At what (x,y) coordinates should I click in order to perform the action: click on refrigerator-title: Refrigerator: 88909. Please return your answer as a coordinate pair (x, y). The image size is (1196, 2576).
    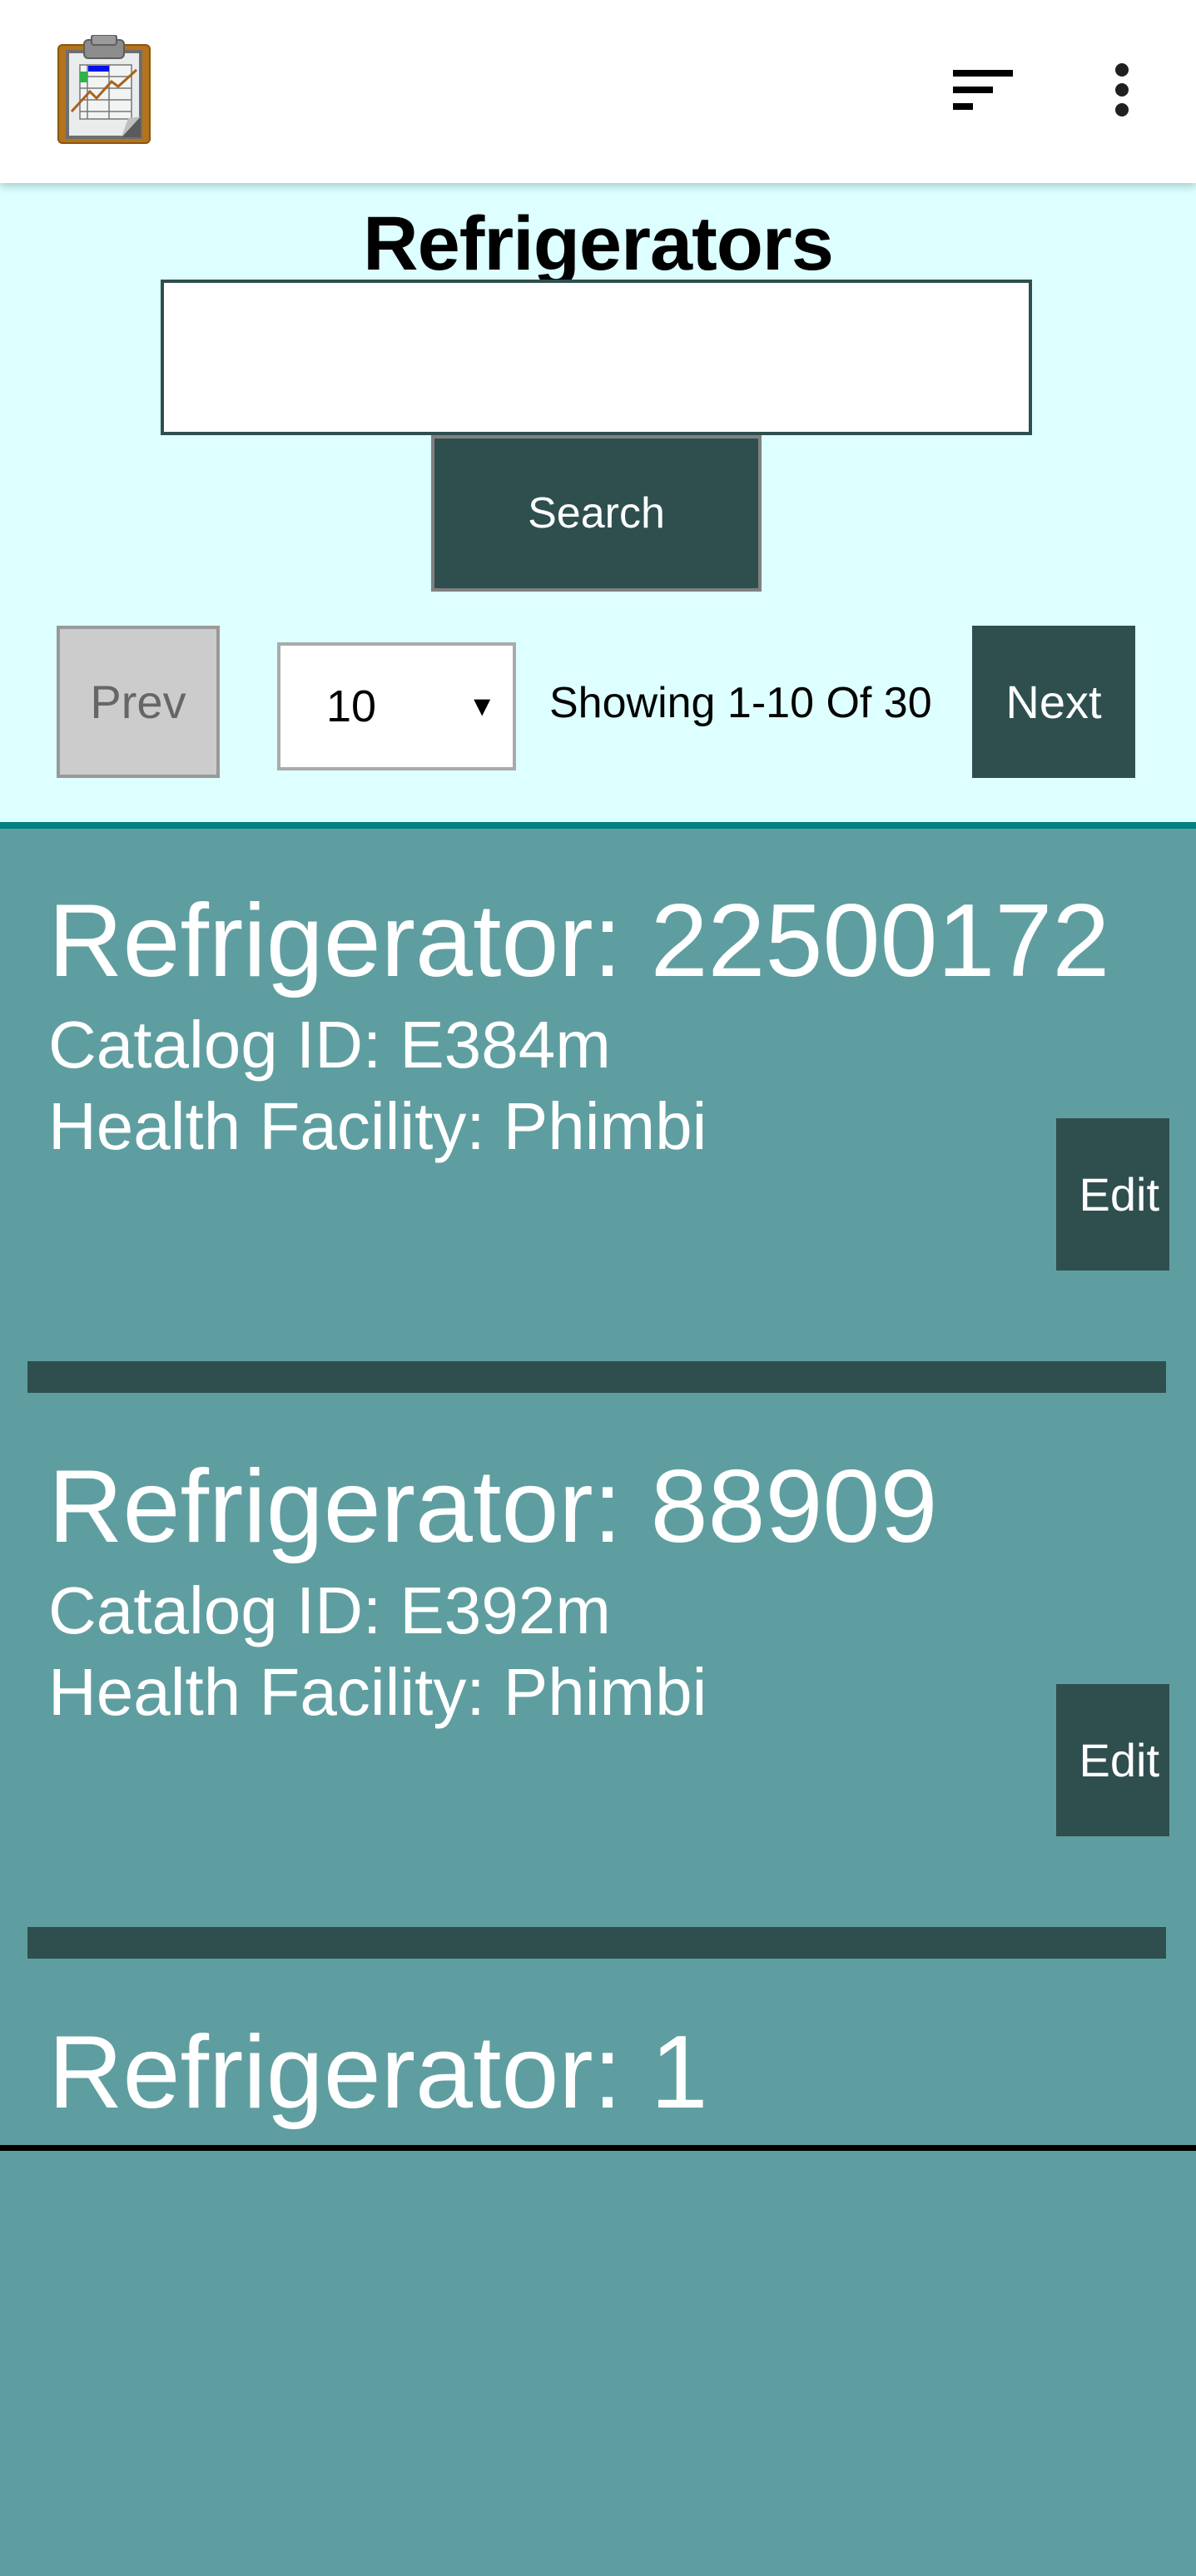
    Looking at the image, I should click on (493, 1507).